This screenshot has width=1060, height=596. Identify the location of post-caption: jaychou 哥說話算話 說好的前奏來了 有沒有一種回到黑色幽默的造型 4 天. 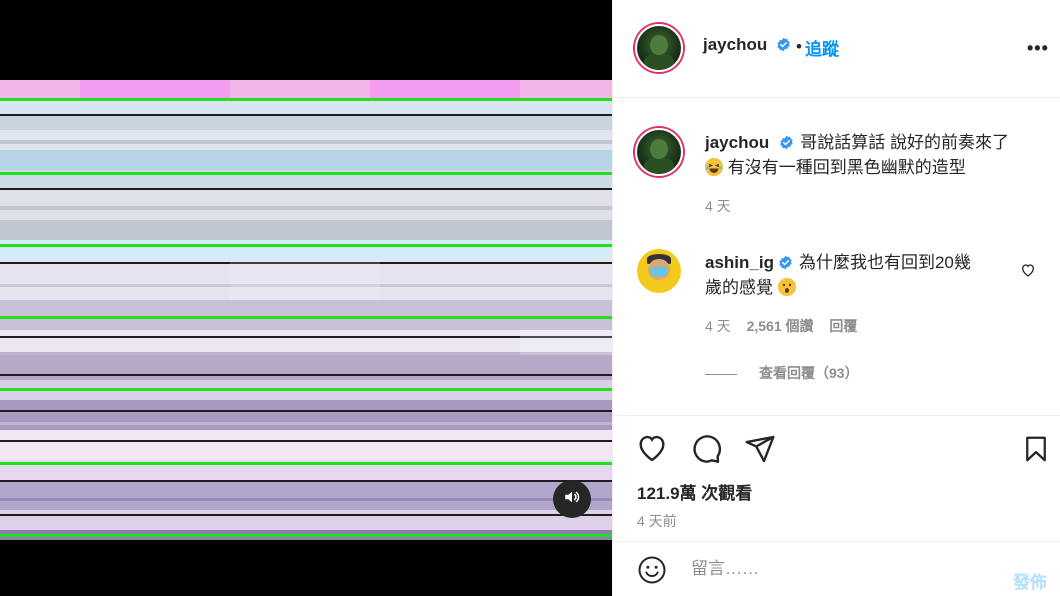
(875, 174).